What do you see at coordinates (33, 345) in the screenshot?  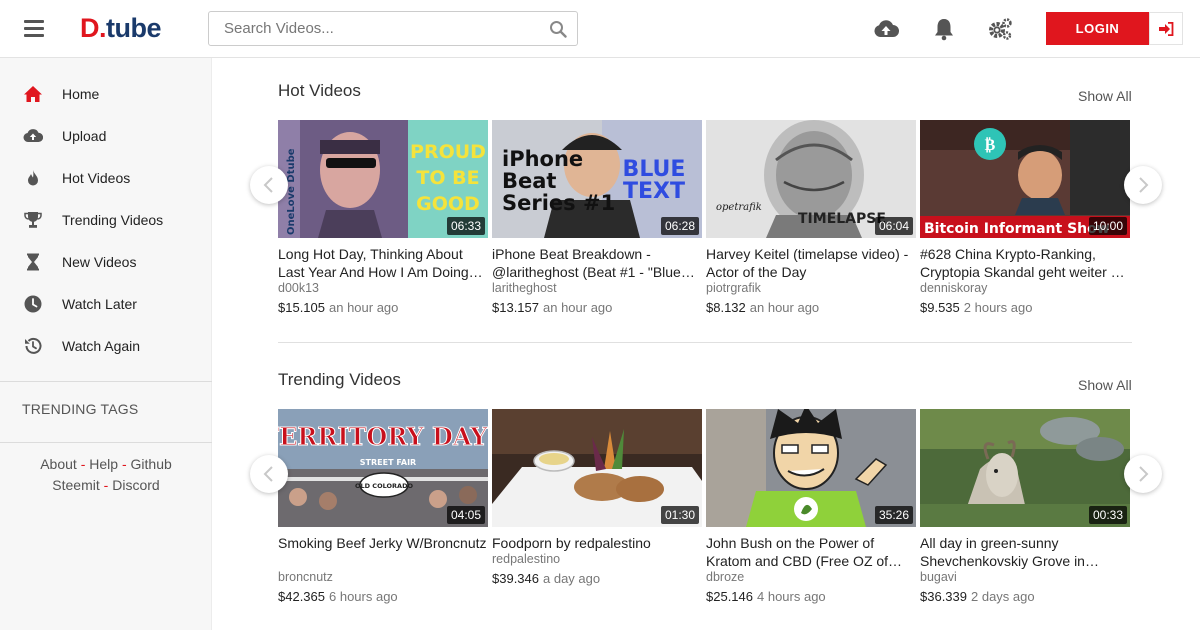 I see `history-icon` at bounding box center [33, 345].